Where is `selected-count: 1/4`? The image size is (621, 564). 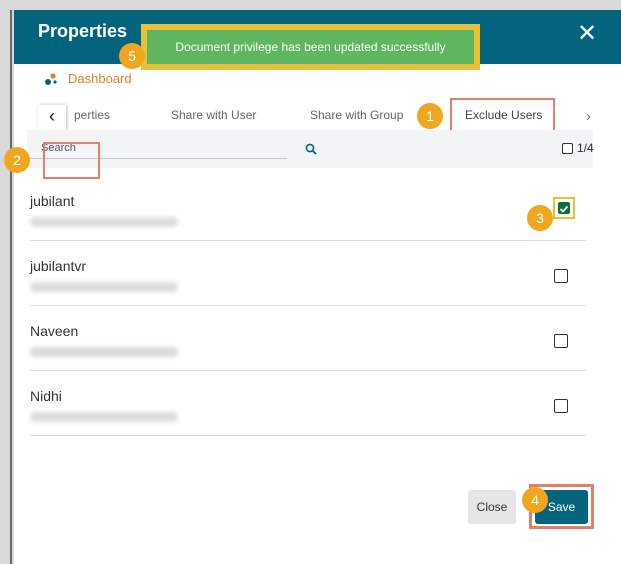
selected-count: 1/4 is located at coordinates (585, 148).